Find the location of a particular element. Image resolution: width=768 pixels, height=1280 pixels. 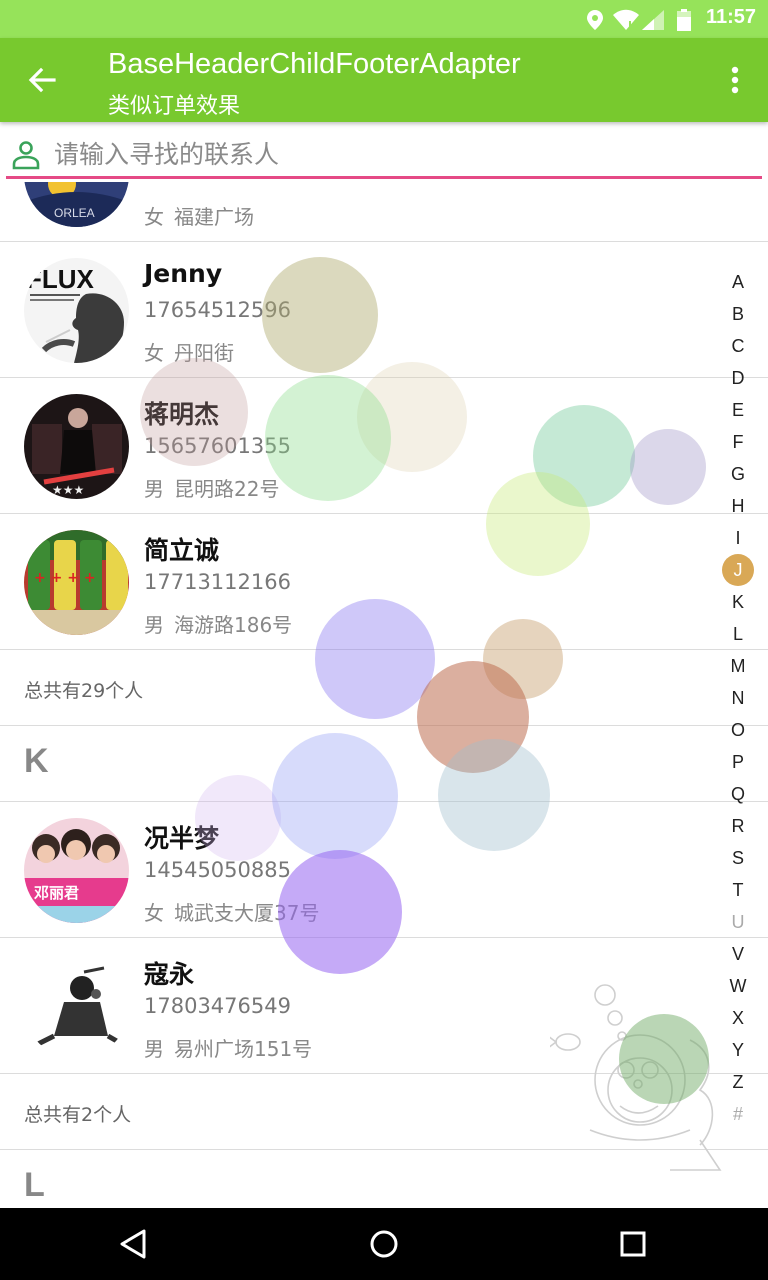

index-letter: P is located at coordinates (738, 762).